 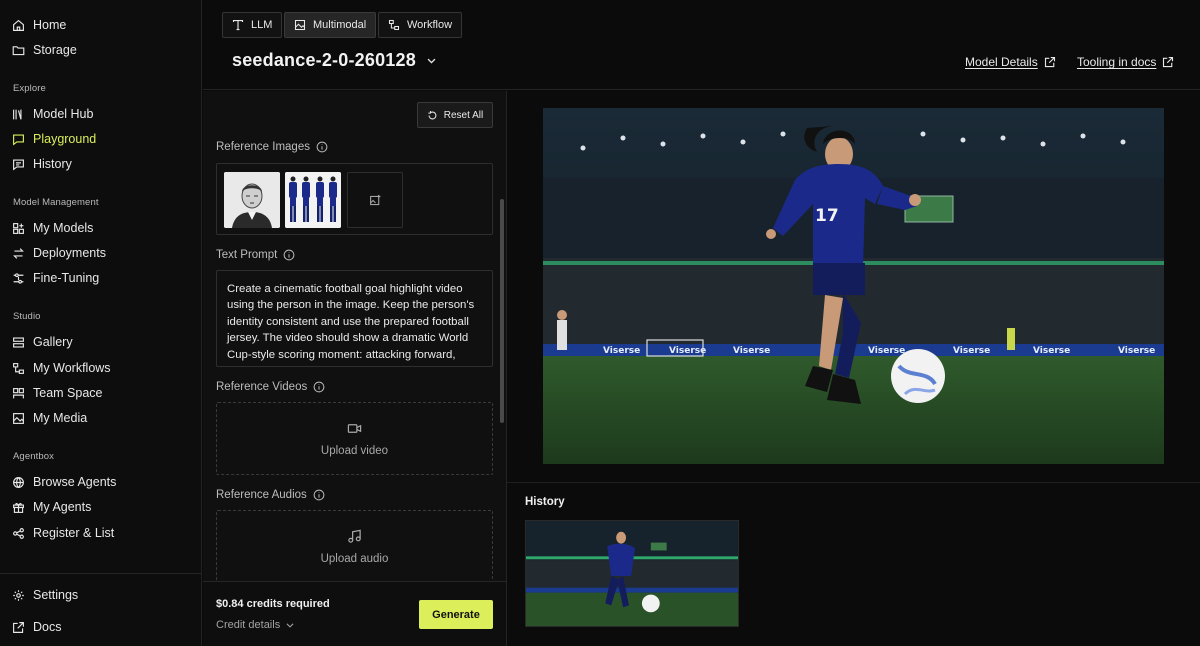 I want to click on sidebar-item-fine-tuning: Fine-Tuning, so click(x=55, y=278).